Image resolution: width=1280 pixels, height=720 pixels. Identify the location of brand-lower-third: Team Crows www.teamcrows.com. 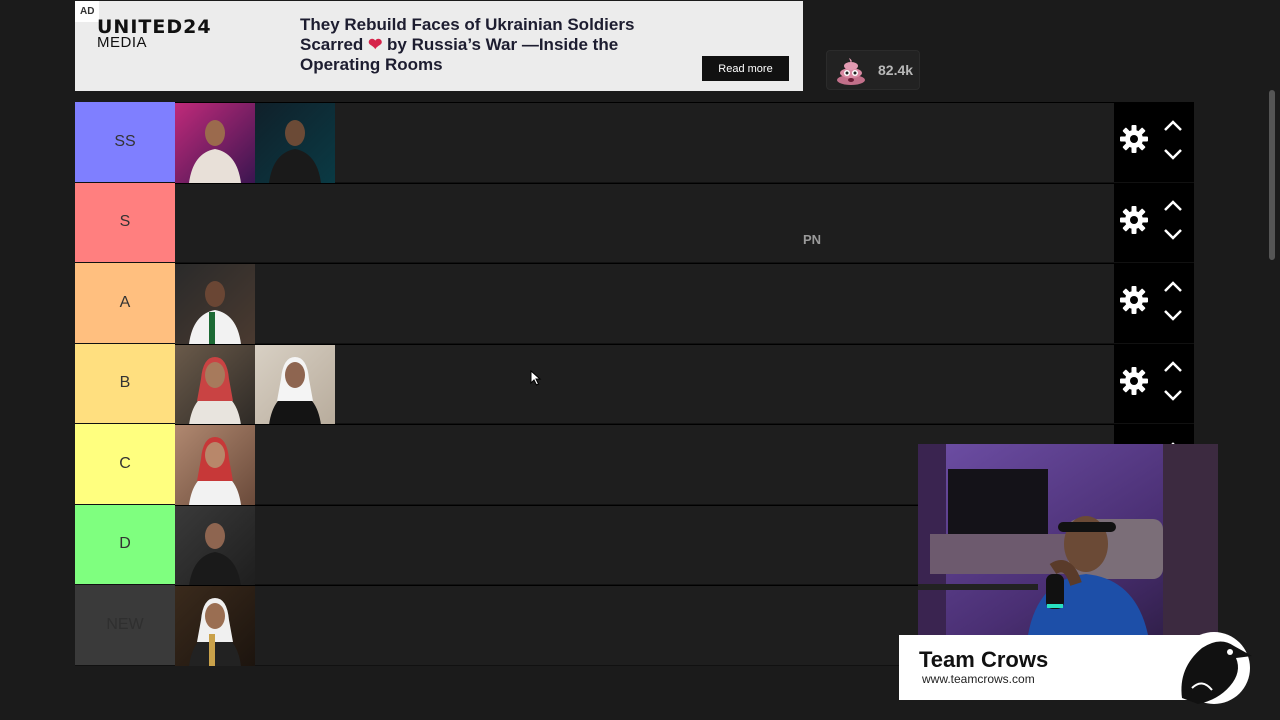
(1050, 667).